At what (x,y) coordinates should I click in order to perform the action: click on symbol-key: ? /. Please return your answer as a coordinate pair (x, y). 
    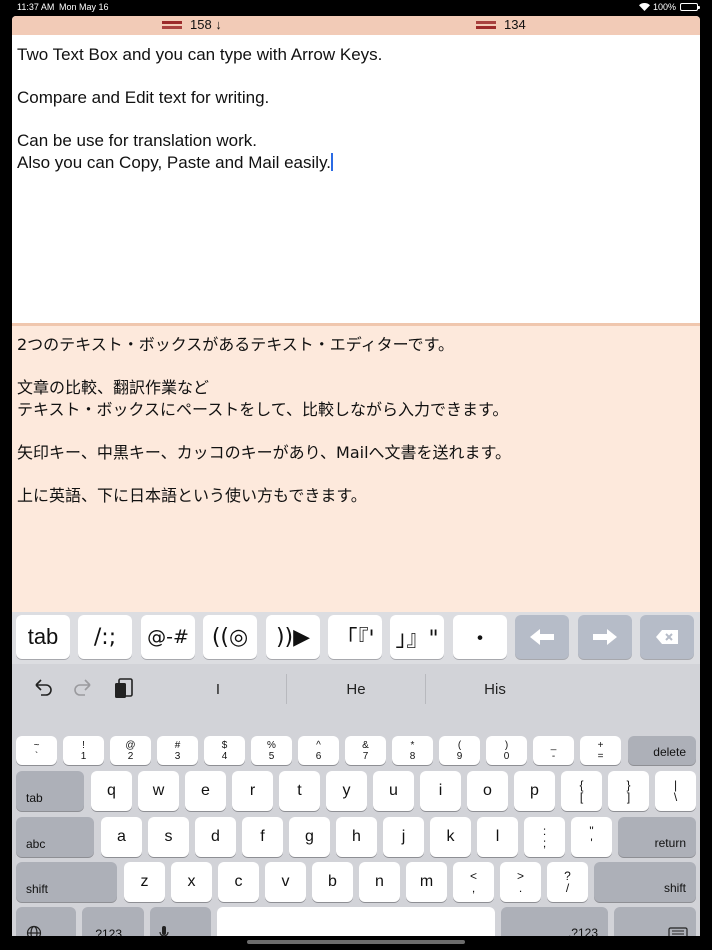
    Looking at the image, I should click on (567, 882).